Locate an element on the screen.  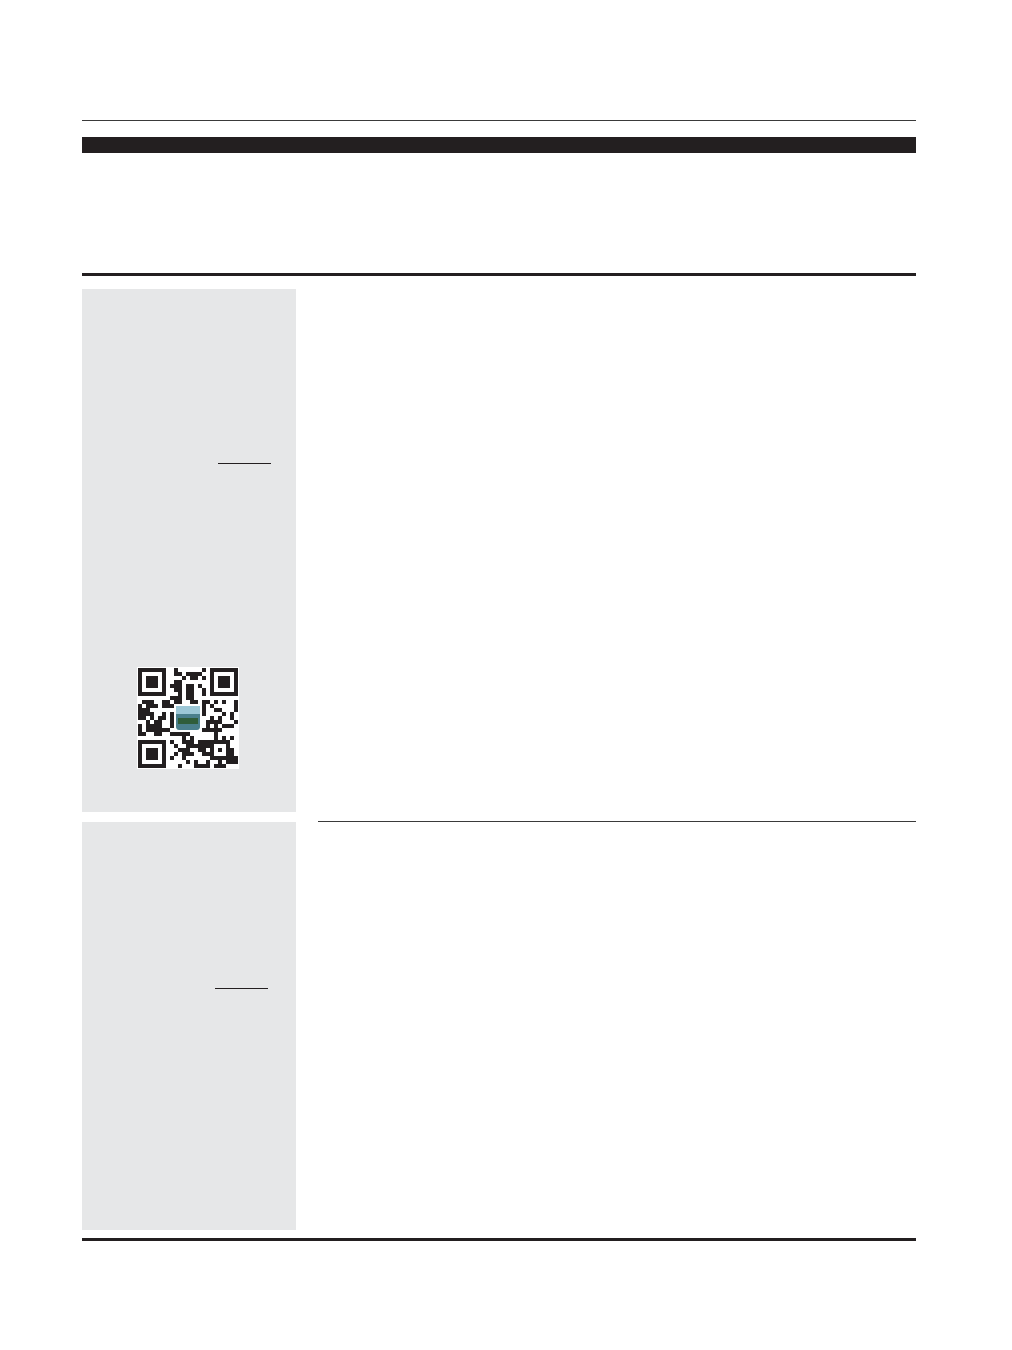
footer-rule is located at coordinates (499, 1239).